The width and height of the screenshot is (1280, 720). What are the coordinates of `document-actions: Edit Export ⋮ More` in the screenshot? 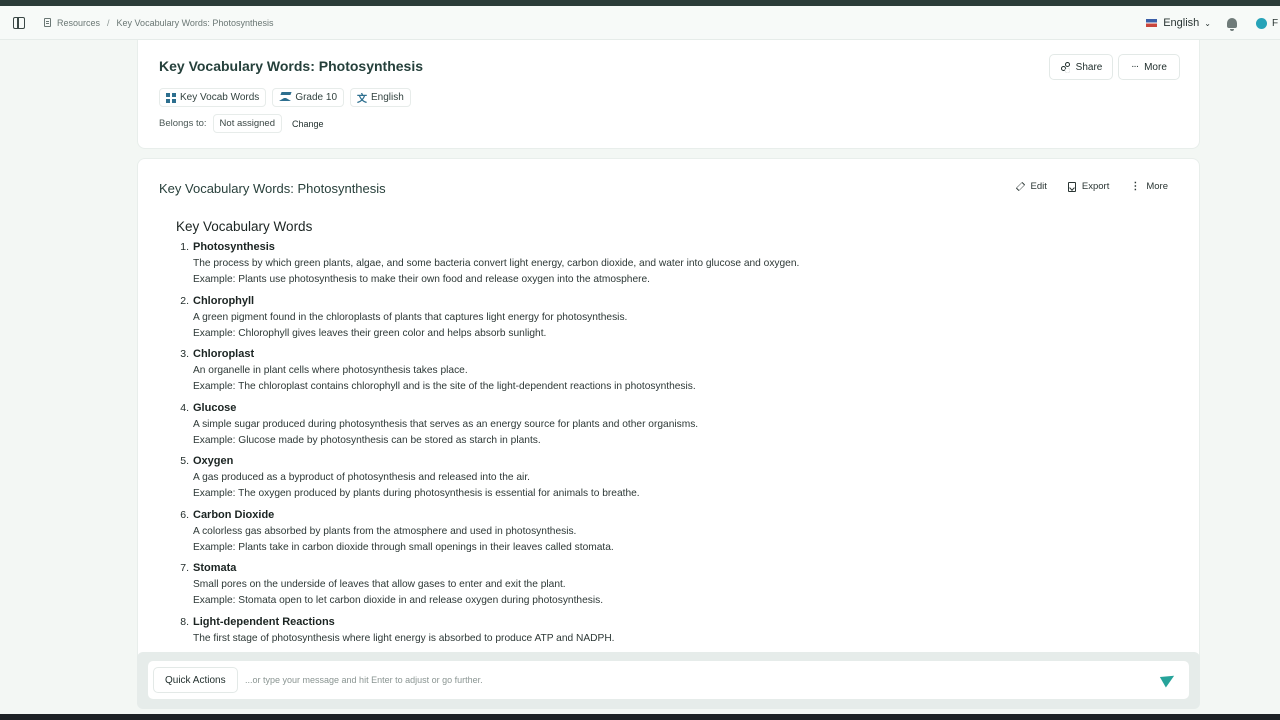 It's located at (1091, 186).